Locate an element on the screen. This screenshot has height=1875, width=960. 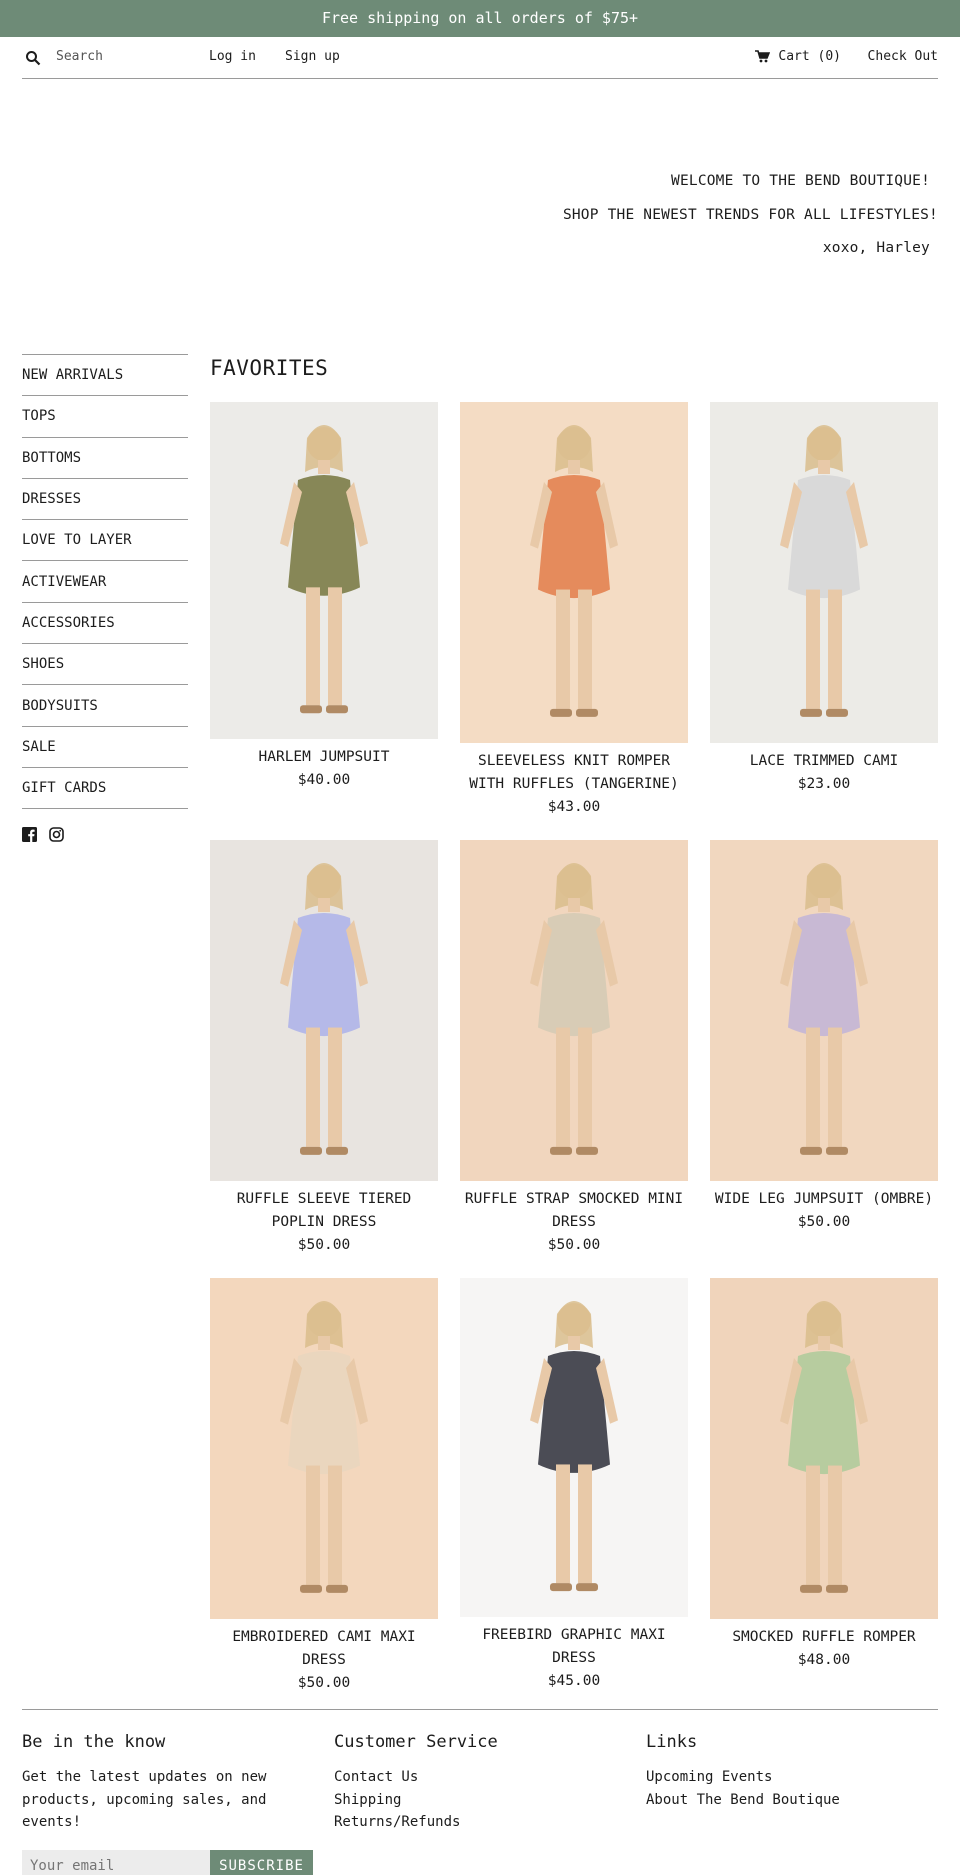
sidebar-item-label: TOPS is located at coordinates (39, 416).